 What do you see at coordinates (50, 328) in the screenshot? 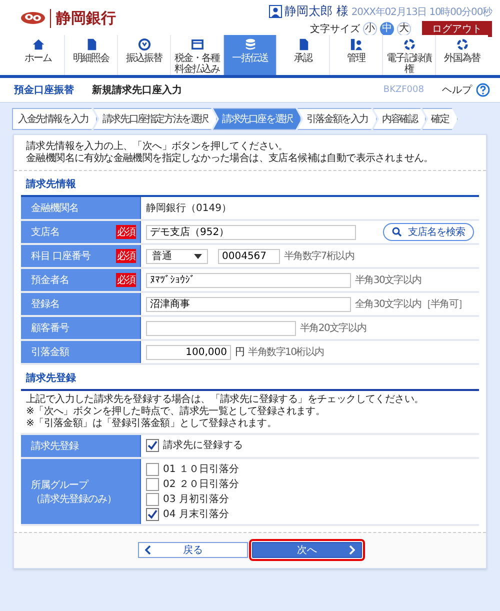
I see `field-label: 顧客番号` at bounding box center [50, 328].